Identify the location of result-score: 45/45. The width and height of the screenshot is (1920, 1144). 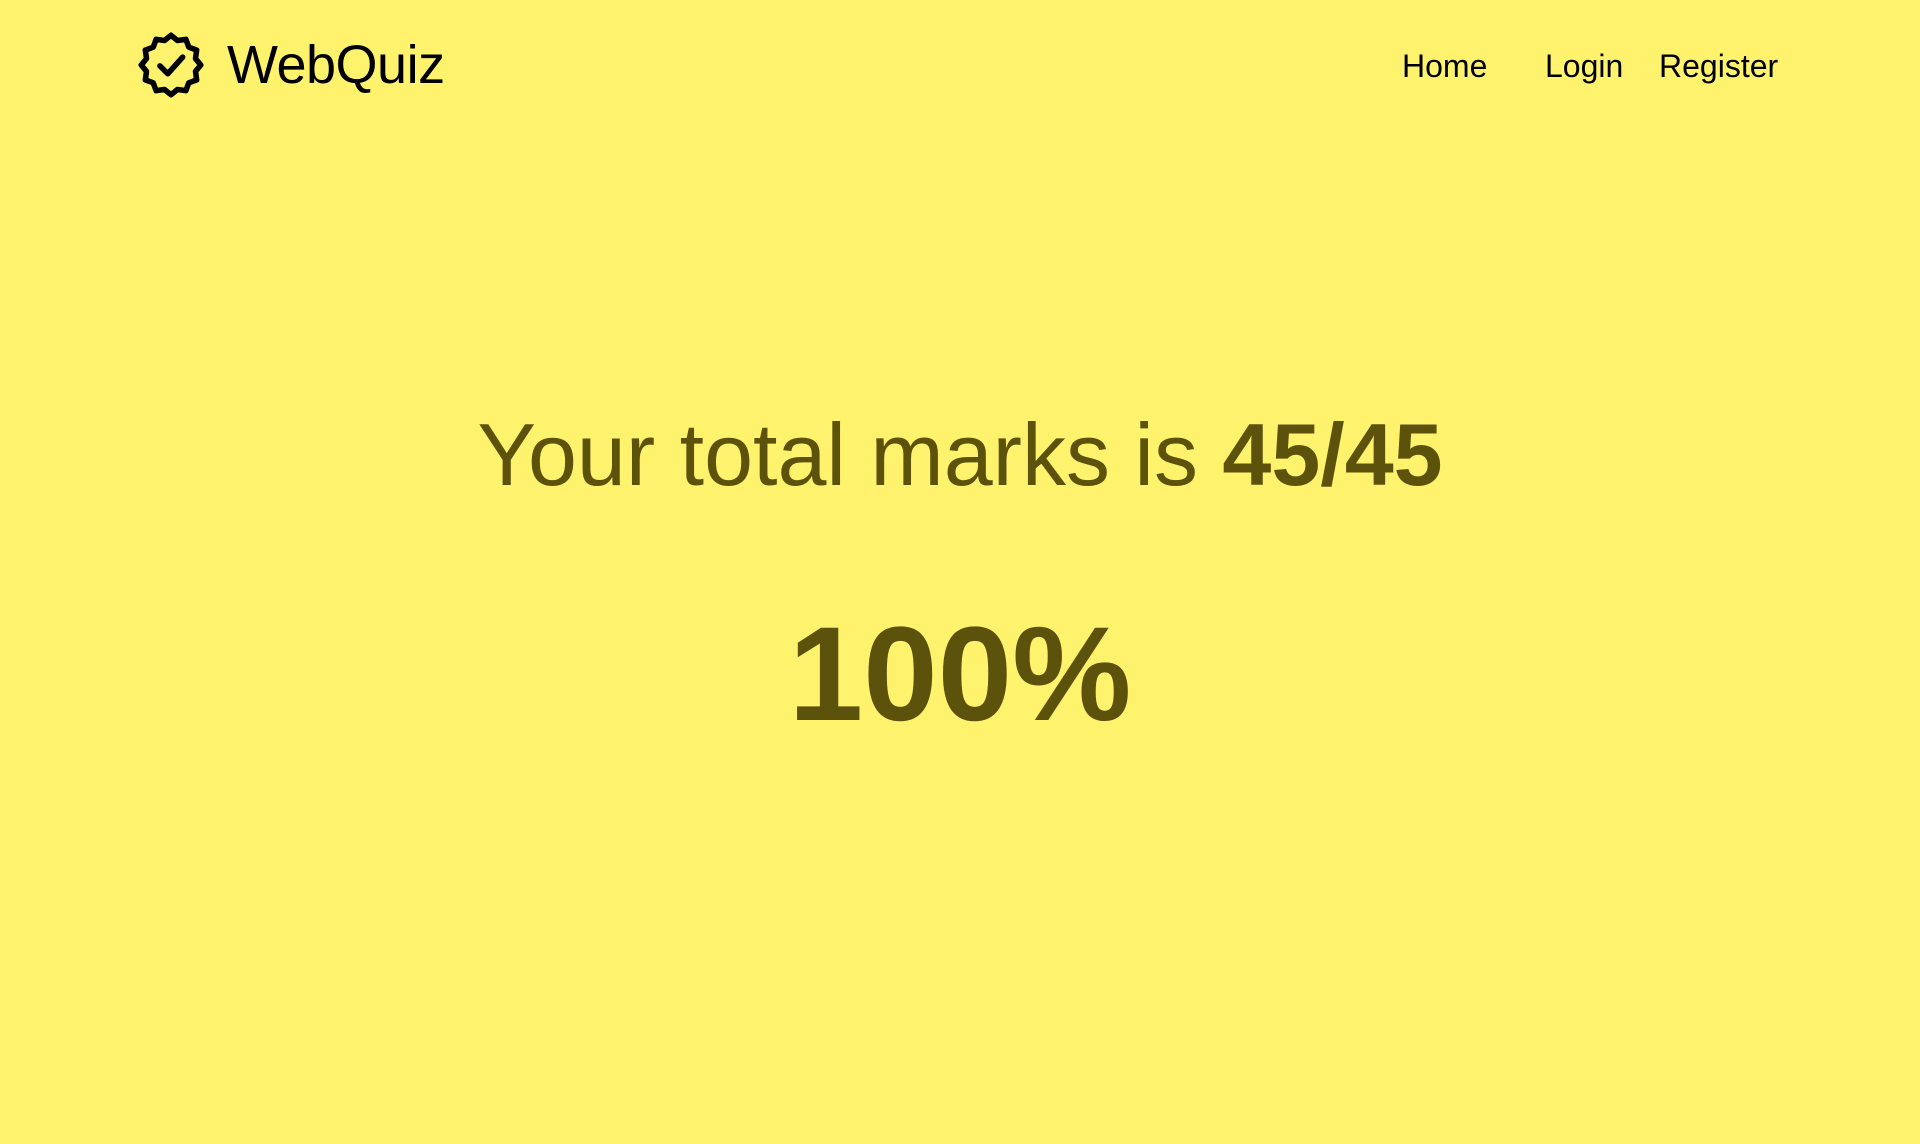
(1332, 454).